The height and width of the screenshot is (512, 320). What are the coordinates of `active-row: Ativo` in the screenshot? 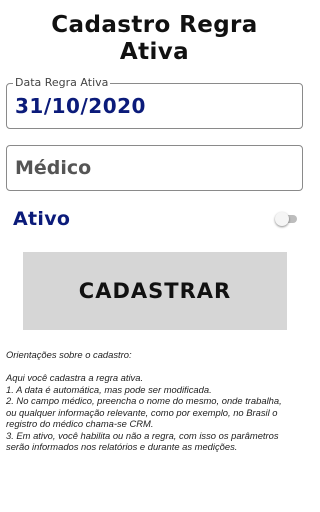 It's located at (155, 220).